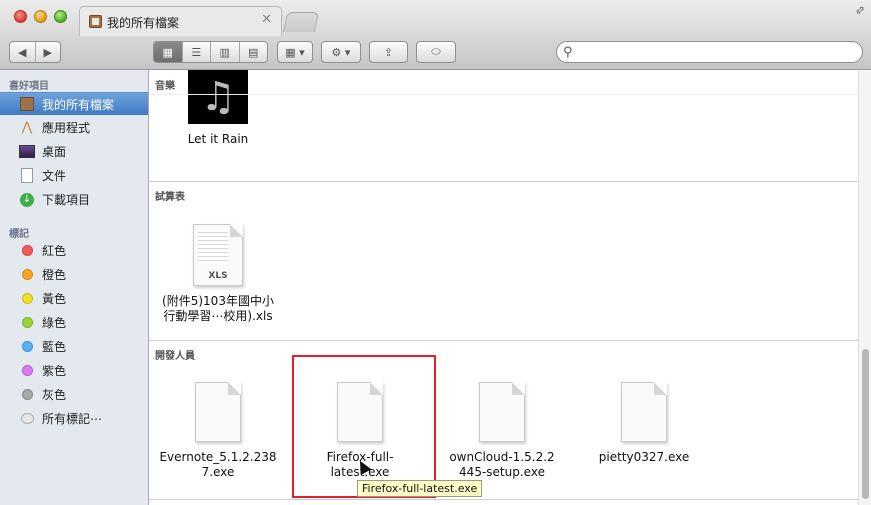 The image size is (871, 505). Describe the element at coordinates (54, 176) in the screenshot. I see `sidebar-item-label: 文件` at that location.